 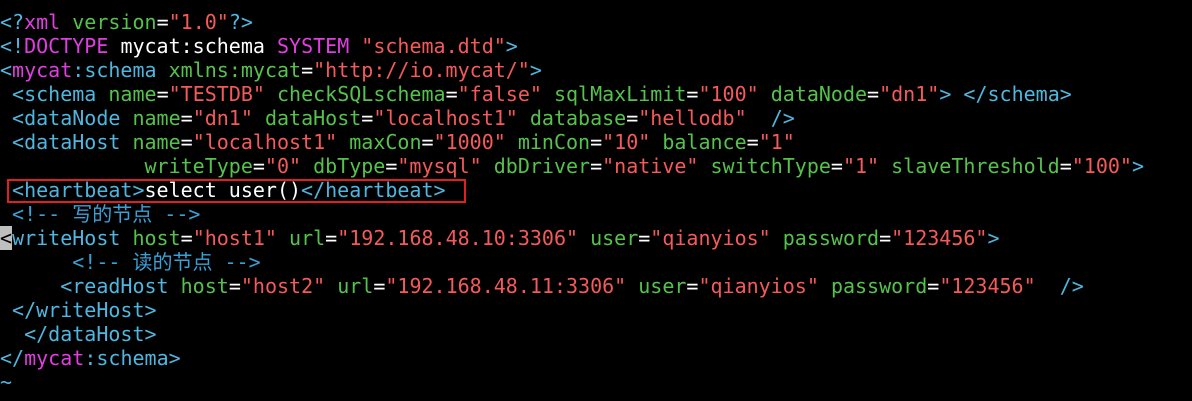 I want to click on token: switchType, so click(x=770, y=166).